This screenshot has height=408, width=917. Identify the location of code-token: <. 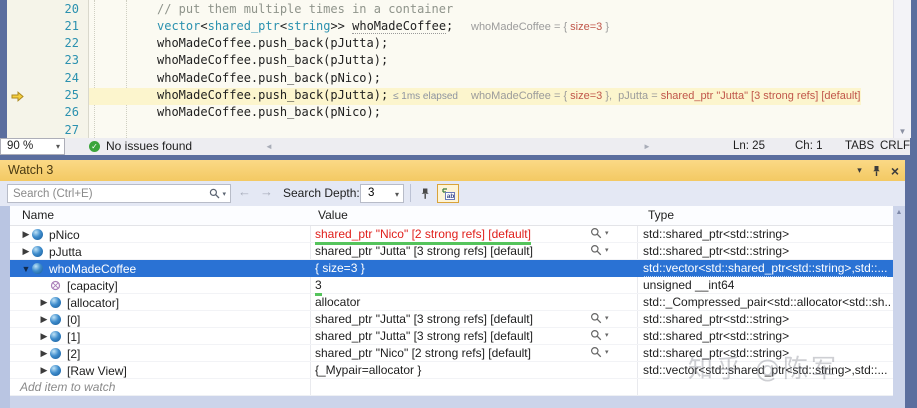
(204, 26).